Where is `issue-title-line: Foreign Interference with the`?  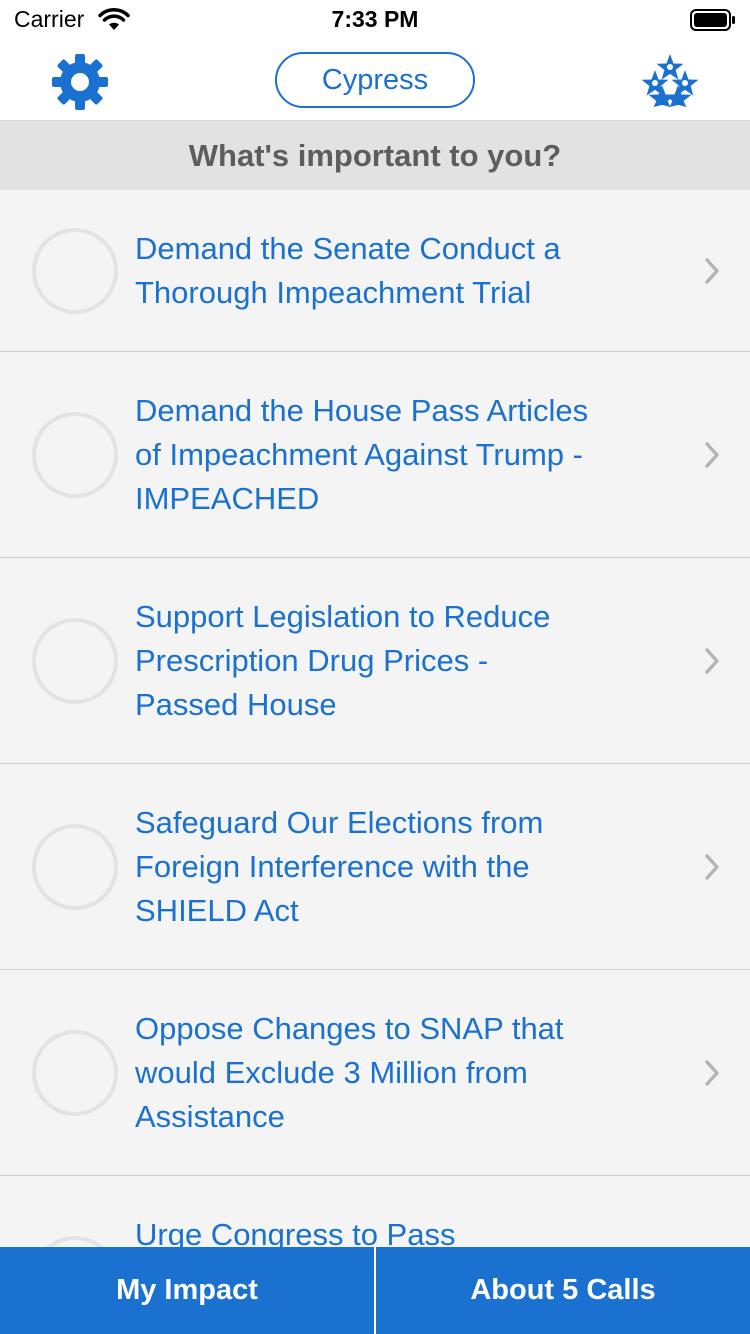
issue-title-line: Foreign Interference with the is located at coordinates (332, 866).